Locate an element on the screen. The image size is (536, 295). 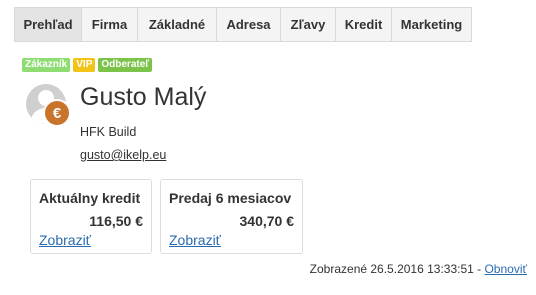
show-sales-link: Zobraziť is located at coordinates (195, 240).